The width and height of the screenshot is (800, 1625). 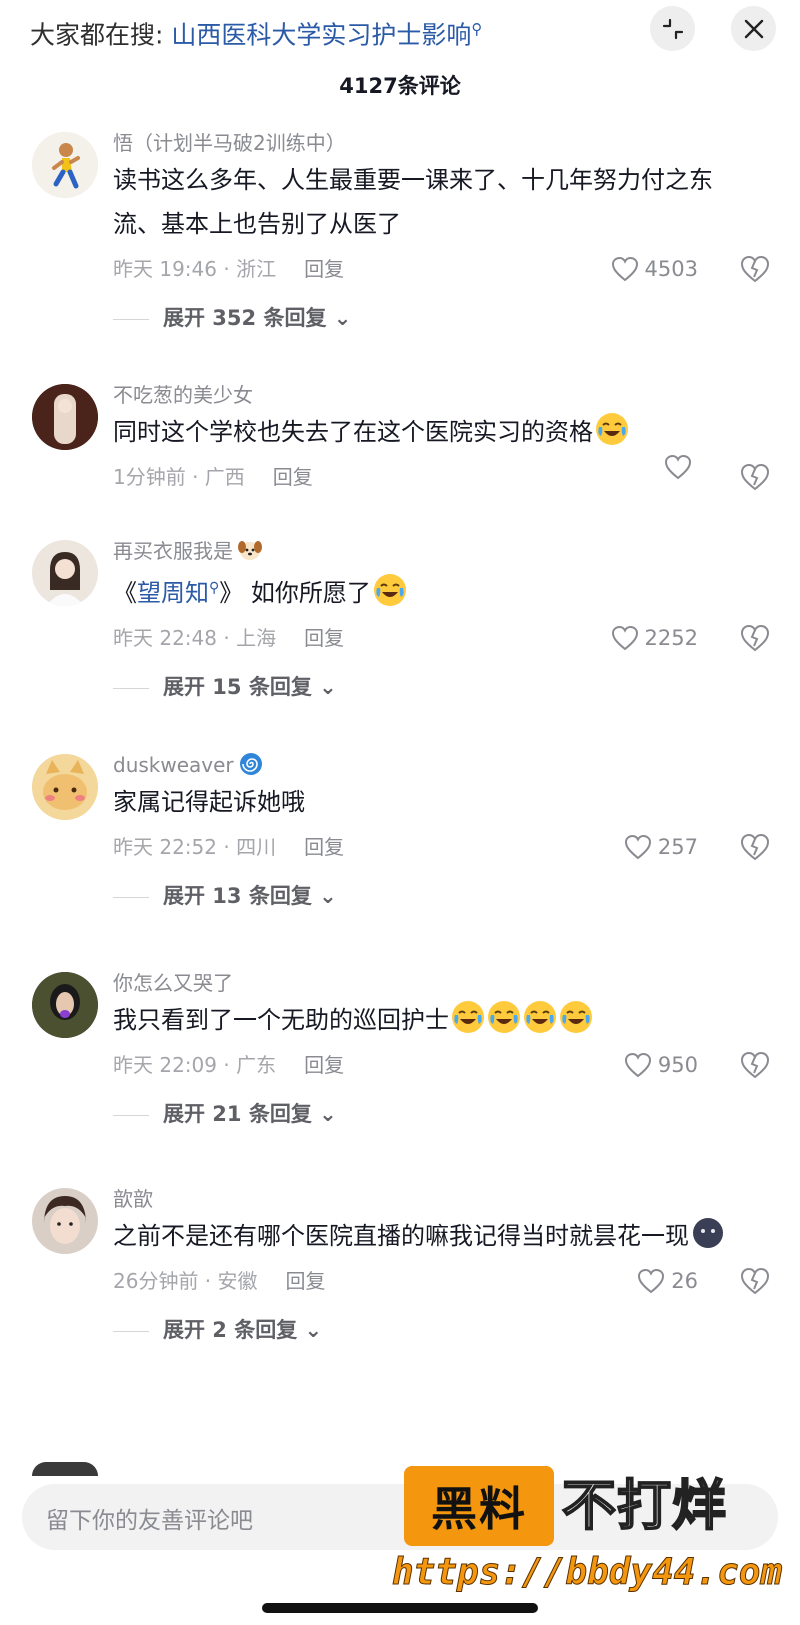 What do you see at coordinates (400, 1608) in the screenshot?
I see `home-indicator` at bounding box center [400, 1608].